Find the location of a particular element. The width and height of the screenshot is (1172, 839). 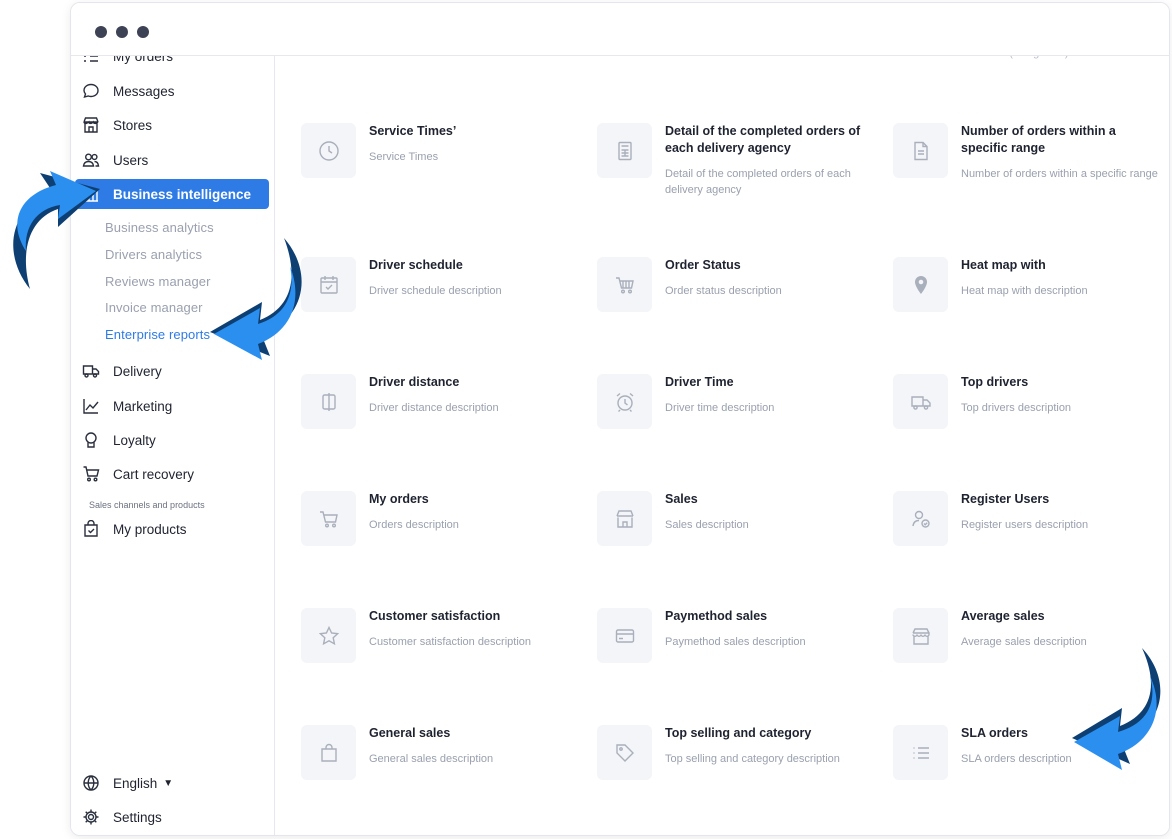

sidebar-item-label: Messages is located at coordinates (144, 91).